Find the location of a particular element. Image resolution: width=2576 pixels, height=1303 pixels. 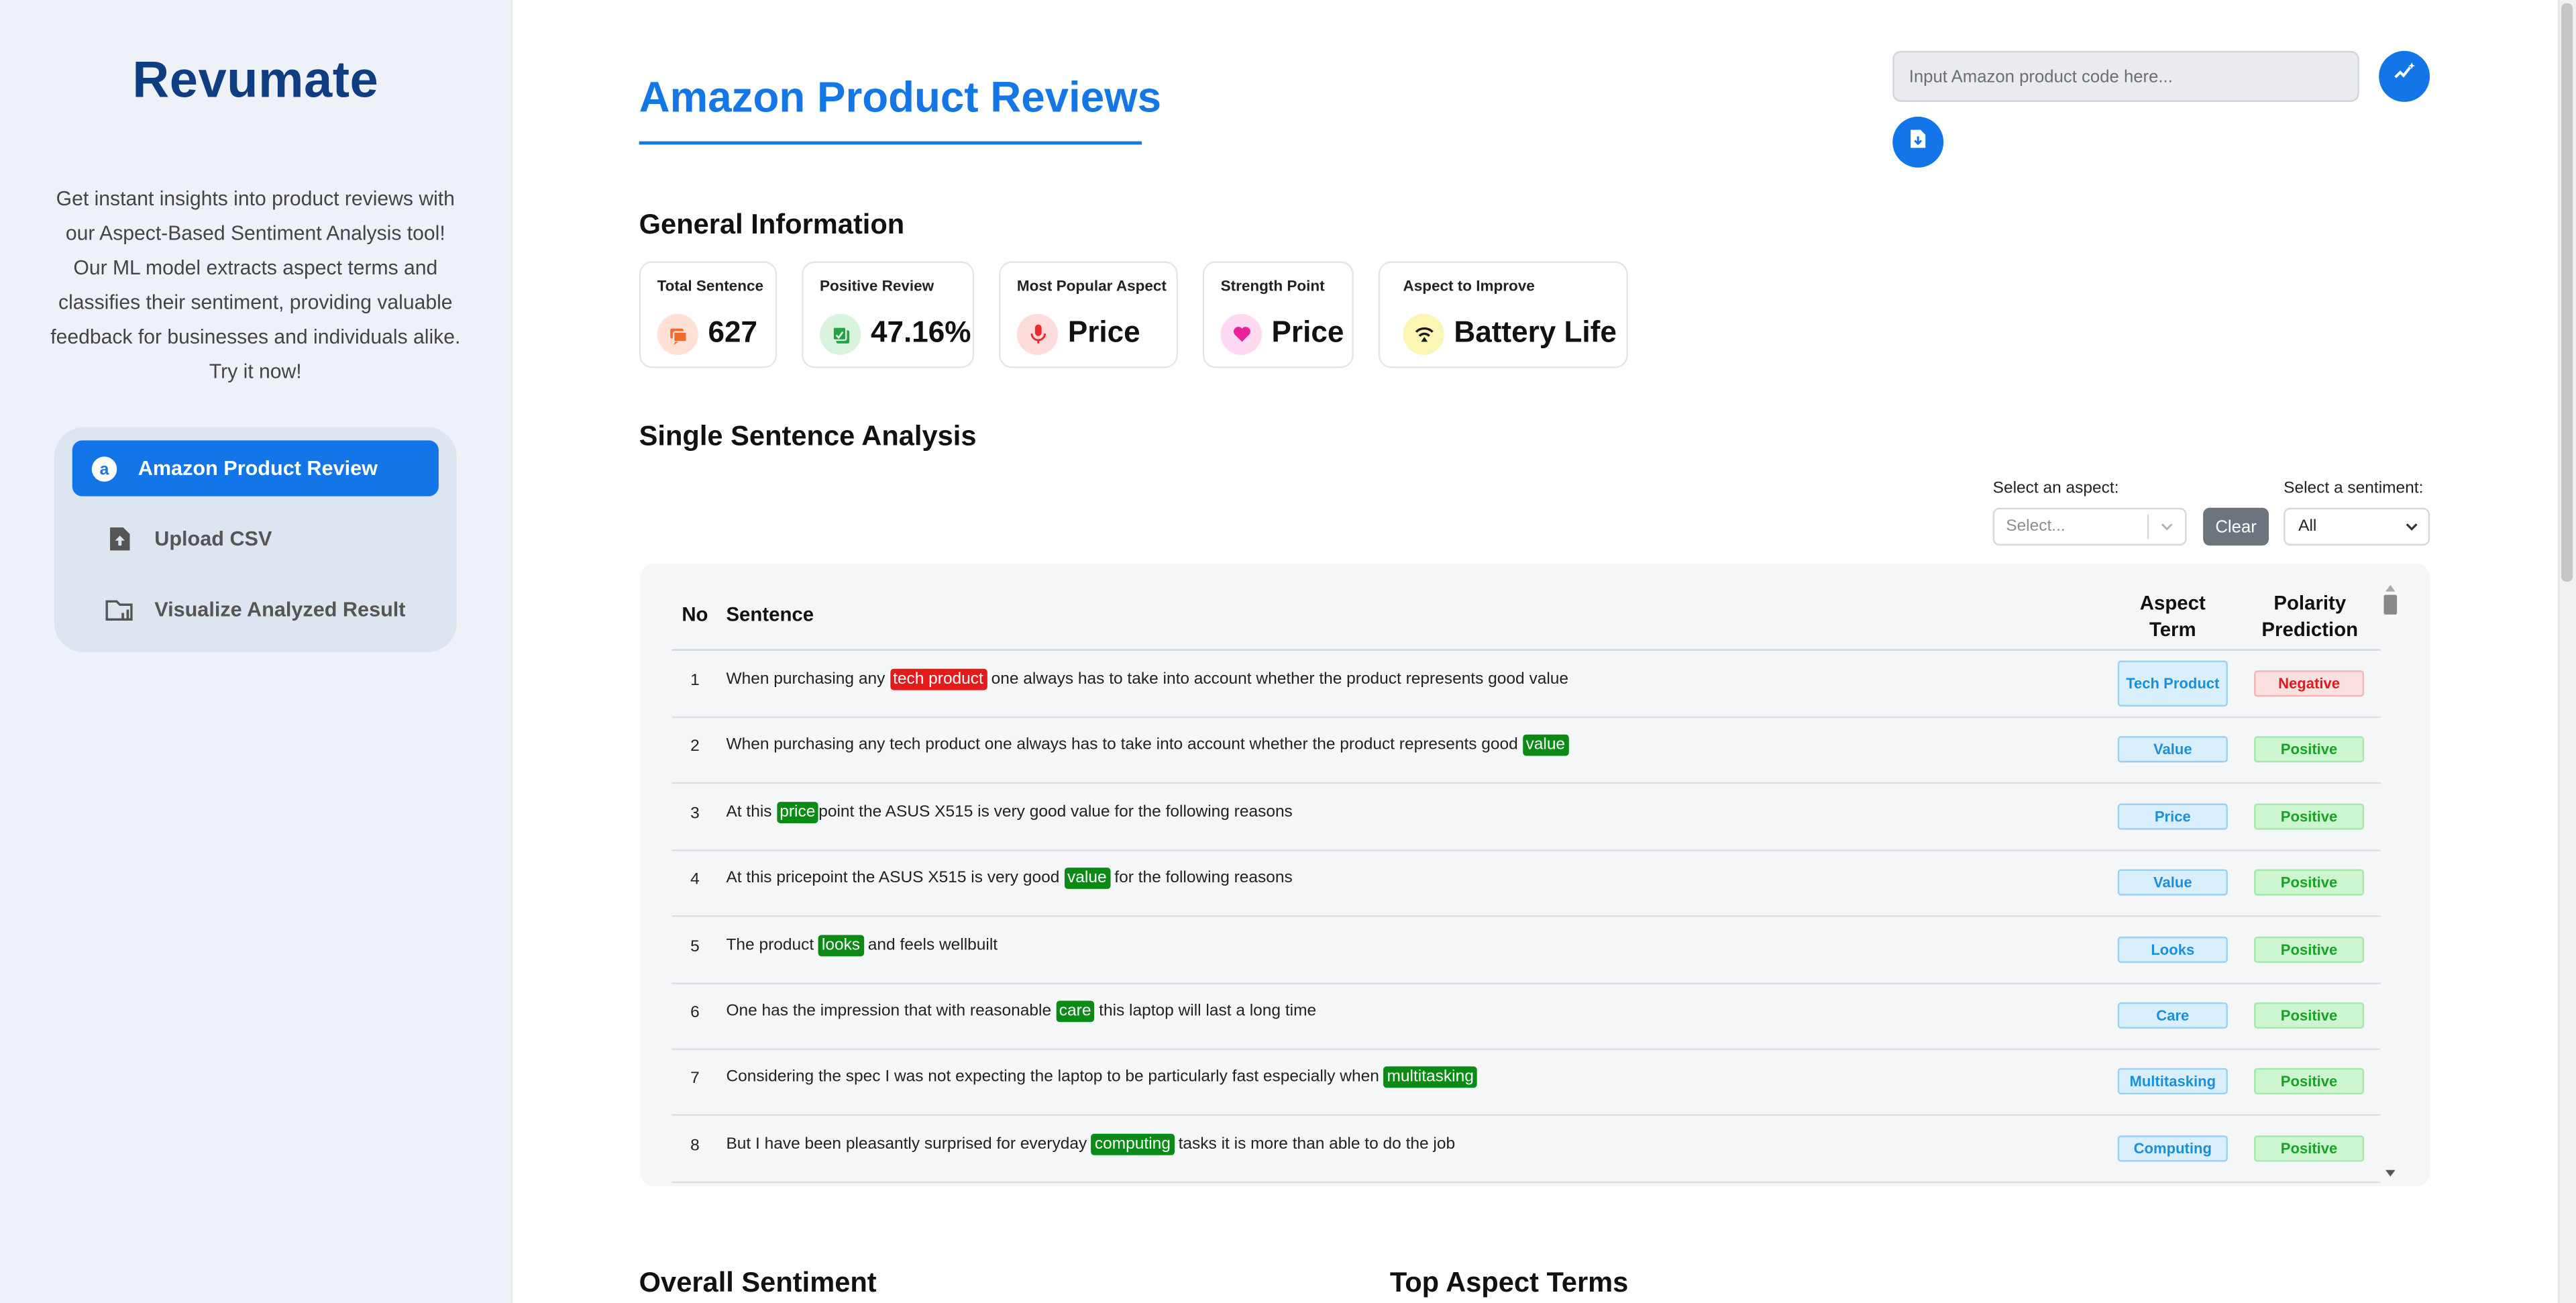

polarity-badge: Negative is located at coordinates (2309, 683).